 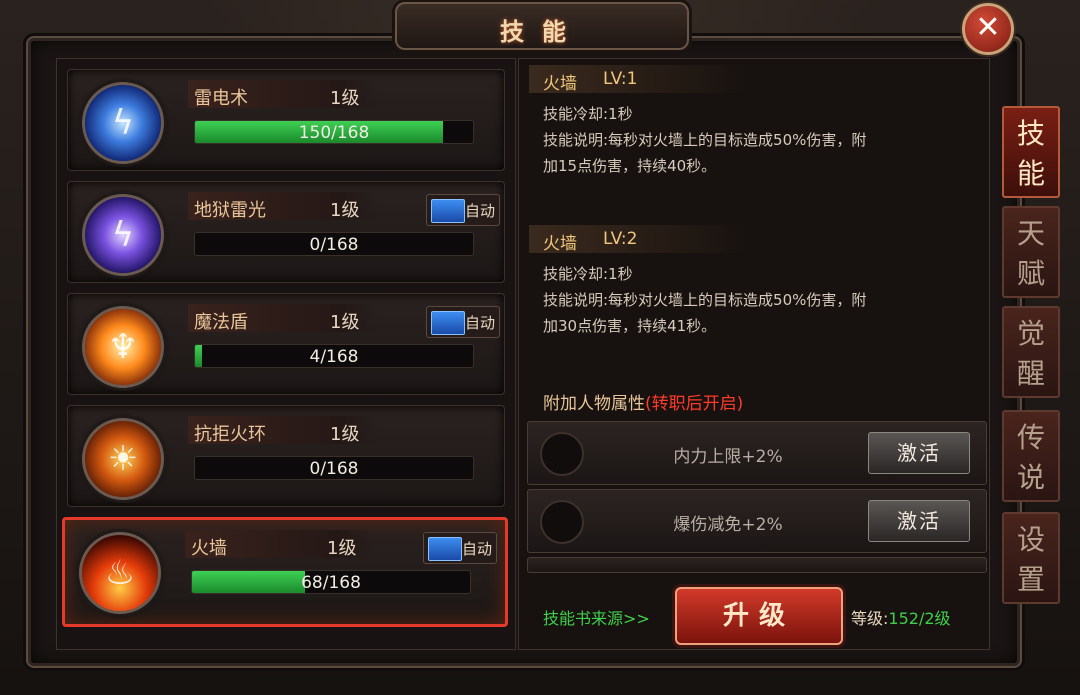 I want to click on lightning-skill-icon: ϟ, so click(x=123, y=123).